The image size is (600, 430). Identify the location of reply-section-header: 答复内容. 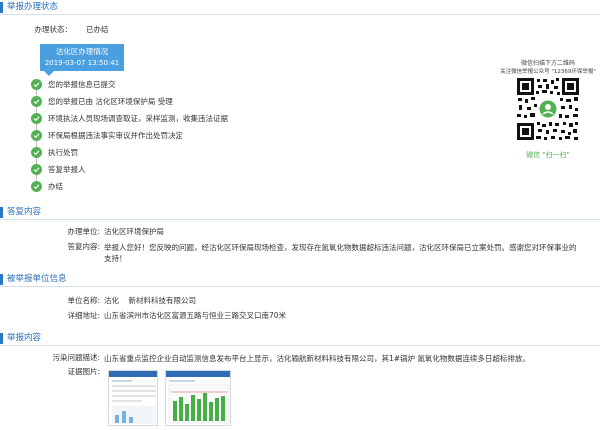
(300, 212).